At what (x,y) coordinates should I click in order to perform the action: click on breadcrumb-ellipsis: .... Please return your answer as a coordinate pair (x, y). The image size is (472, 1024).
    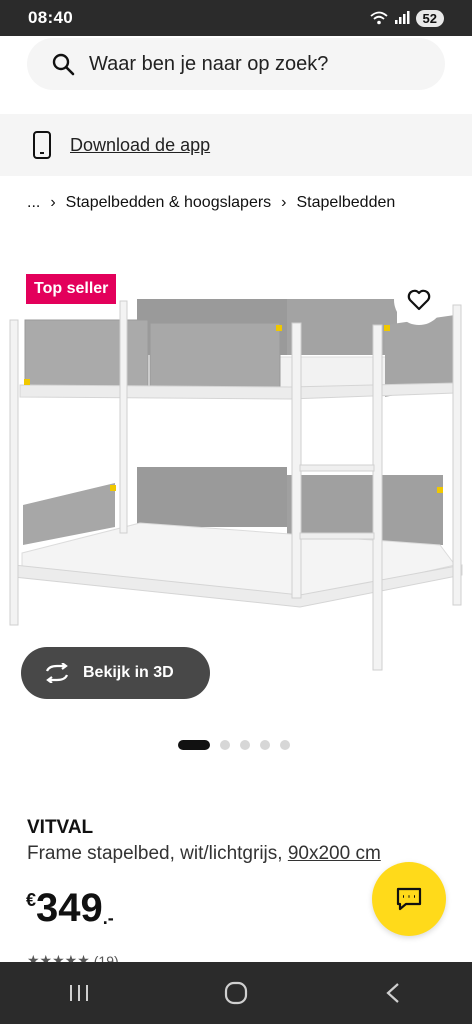
    Looking at the image, I should click on (33, 203).